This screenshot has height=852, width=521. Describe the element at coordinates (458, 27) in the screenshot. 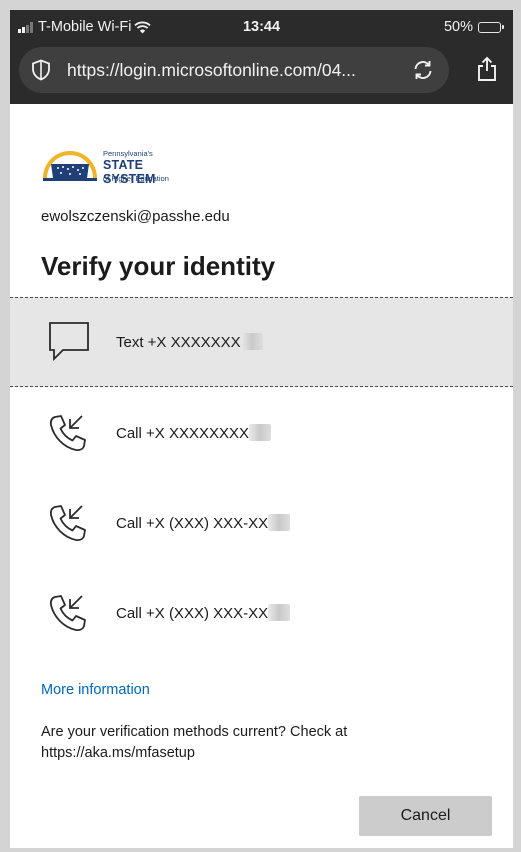

I see `battery-percent: 50%` at that location.